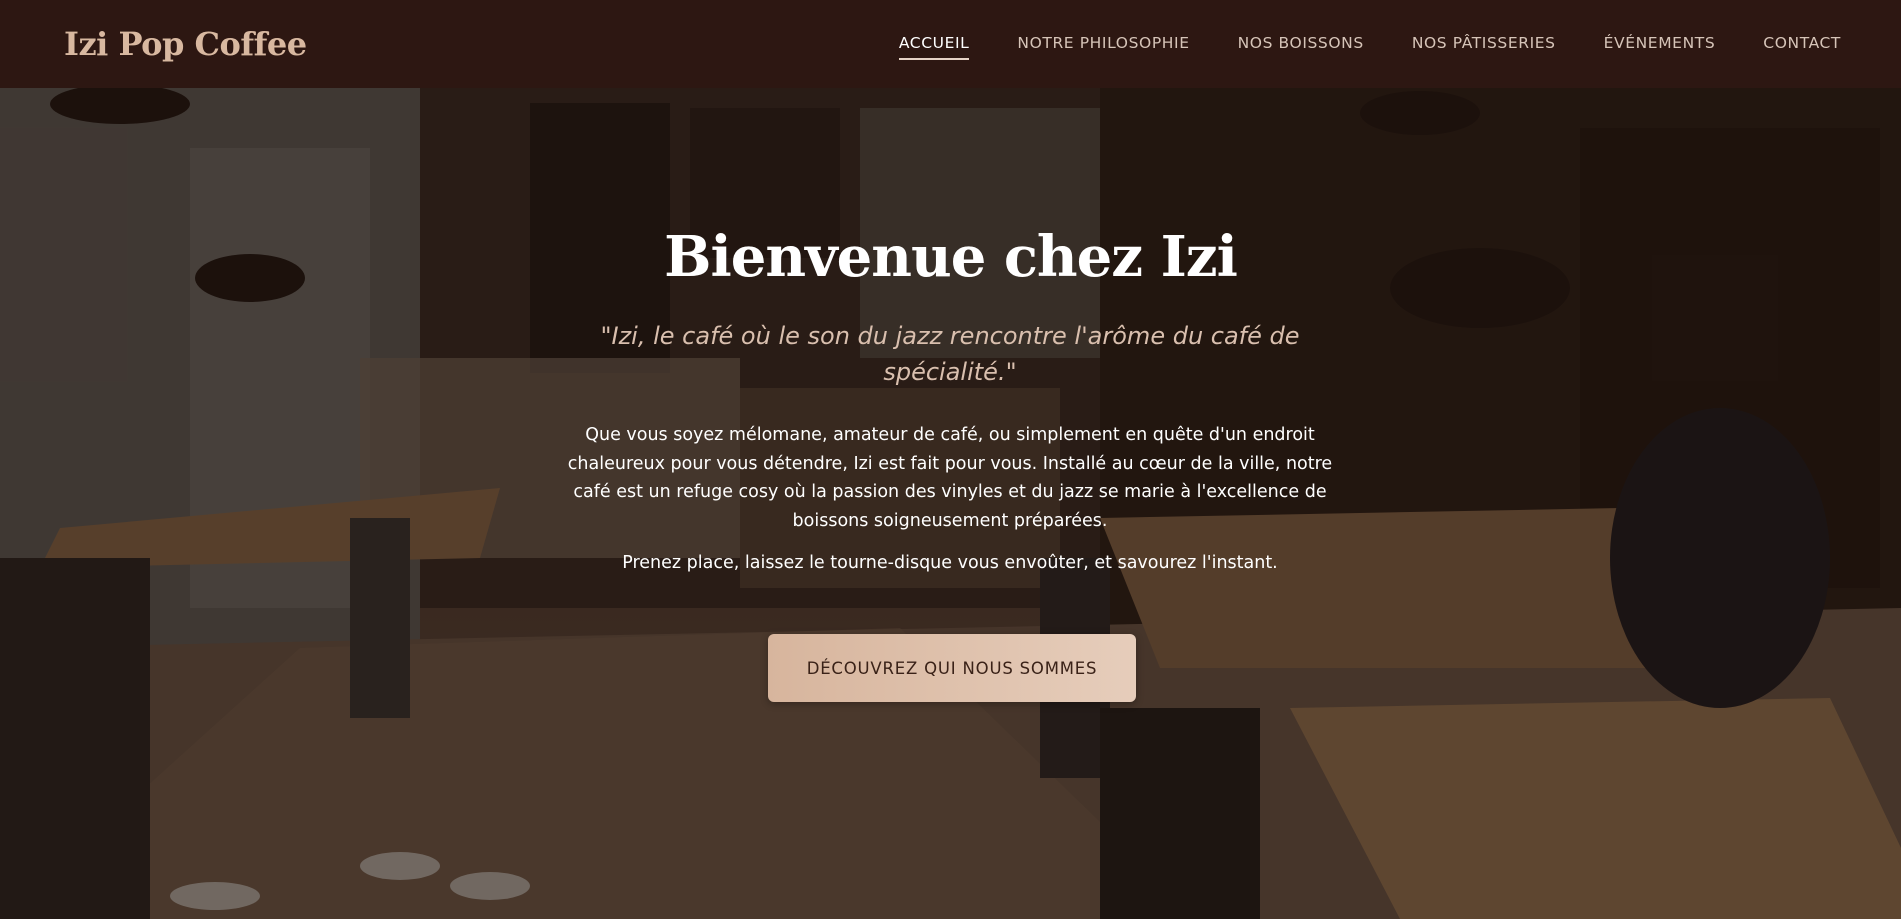 The height and width of the screenshot is (919, 1901). What do you see at coordinates (952, 668) in the screenshot?
I see `discover-us-button: DÉCOUVREZ QUI NOUS SOMMES` at bounding box center [952, 668].